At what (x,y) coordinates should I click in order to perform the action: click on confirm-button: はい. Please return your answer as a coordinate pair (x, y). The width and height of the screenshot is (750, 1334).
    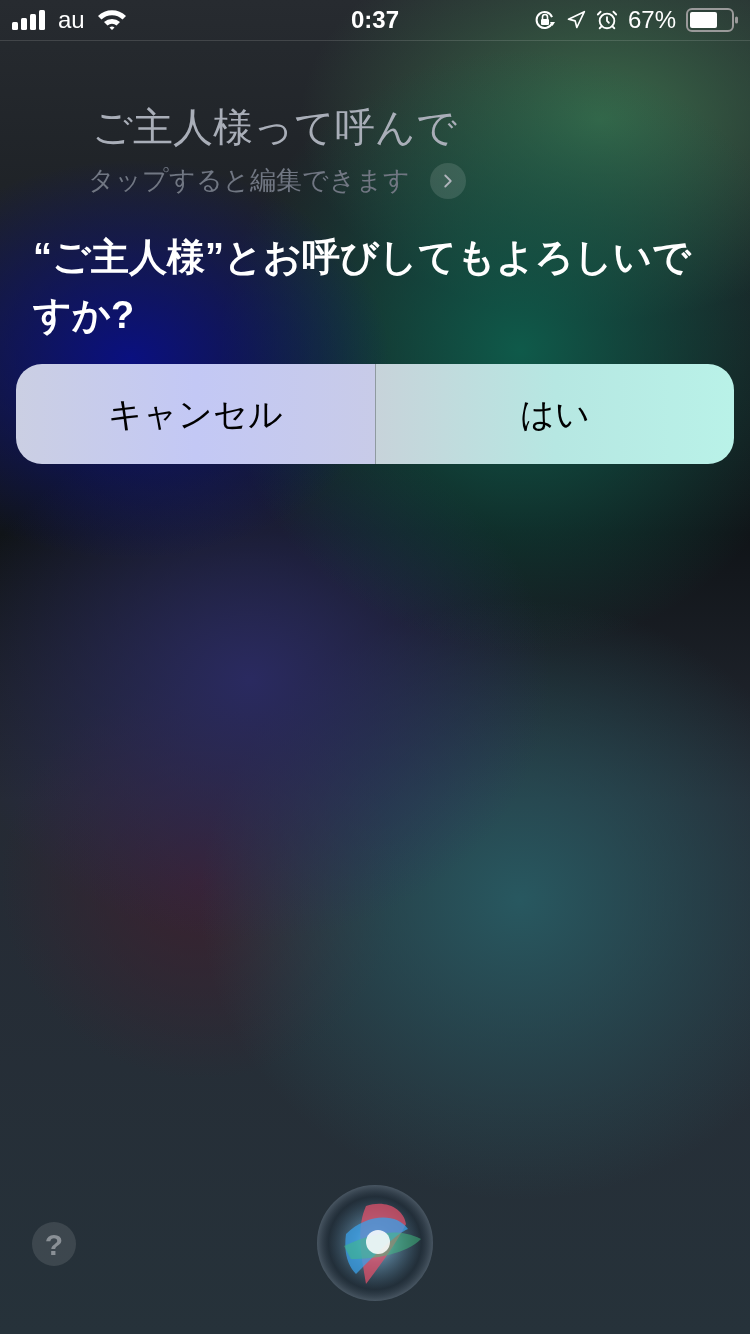
    Looking at the image, I should click on (554, 414).